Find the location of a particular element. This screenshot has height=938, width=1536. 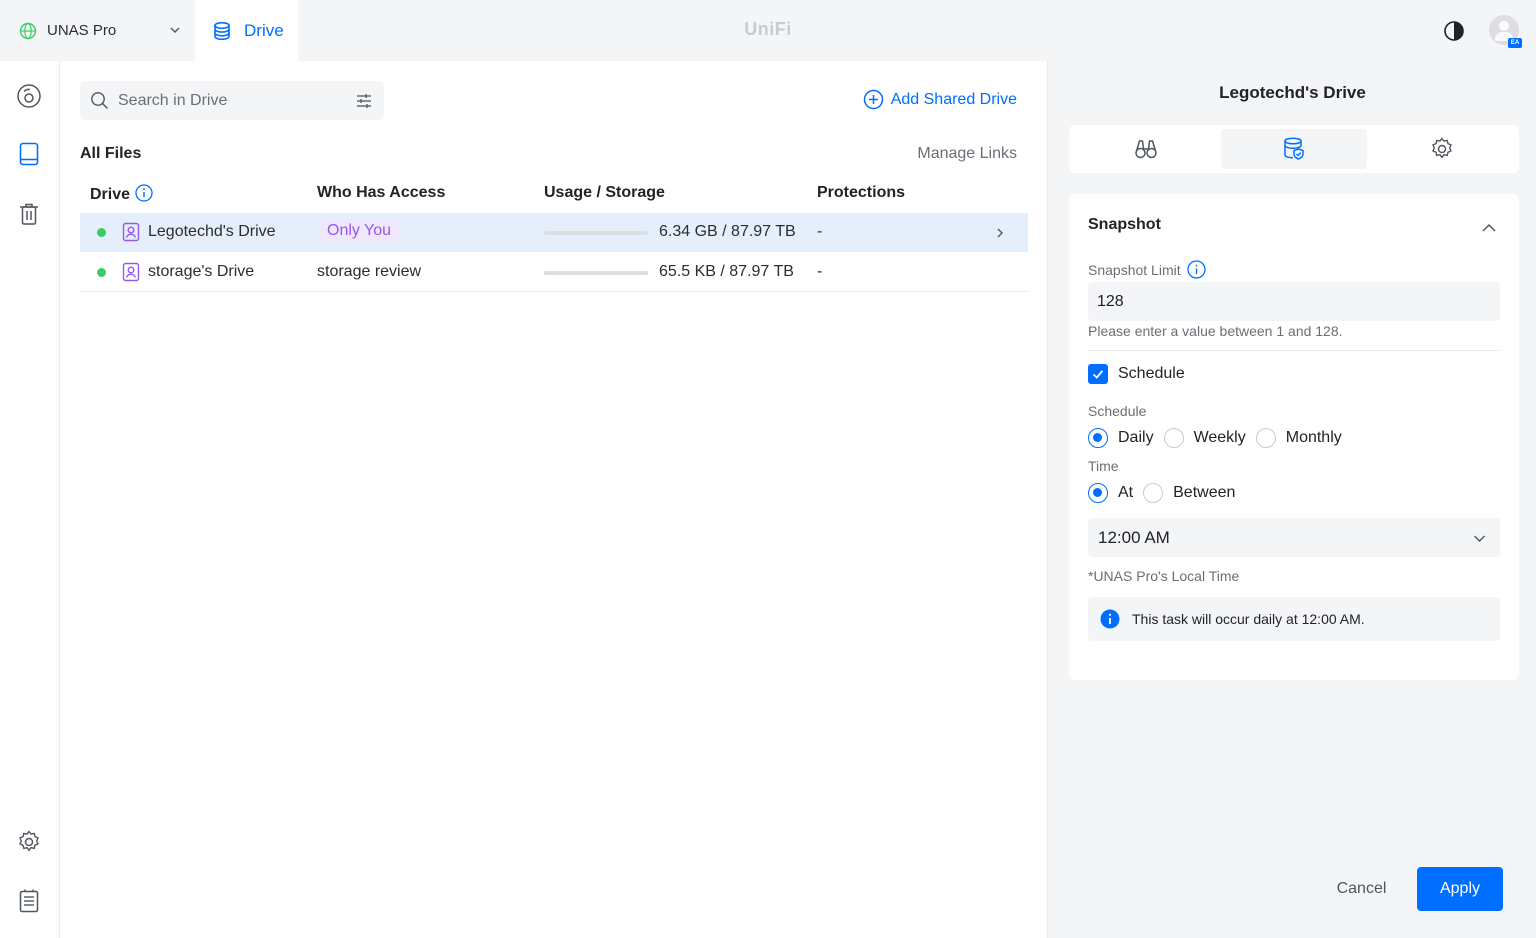

time-radio-group: At Between is located at coordinates (1166, 493).